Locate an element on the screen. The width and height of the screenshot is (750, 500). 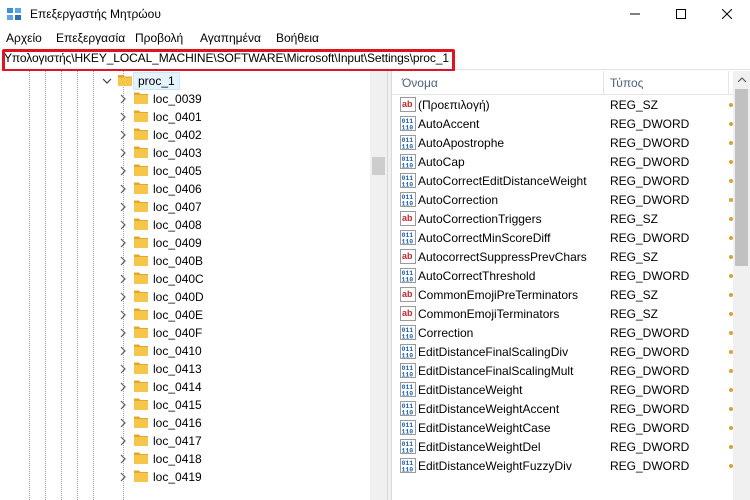
table-row: 011 110 AutoCap REG_DWORD is located at coordinates (562, 161).